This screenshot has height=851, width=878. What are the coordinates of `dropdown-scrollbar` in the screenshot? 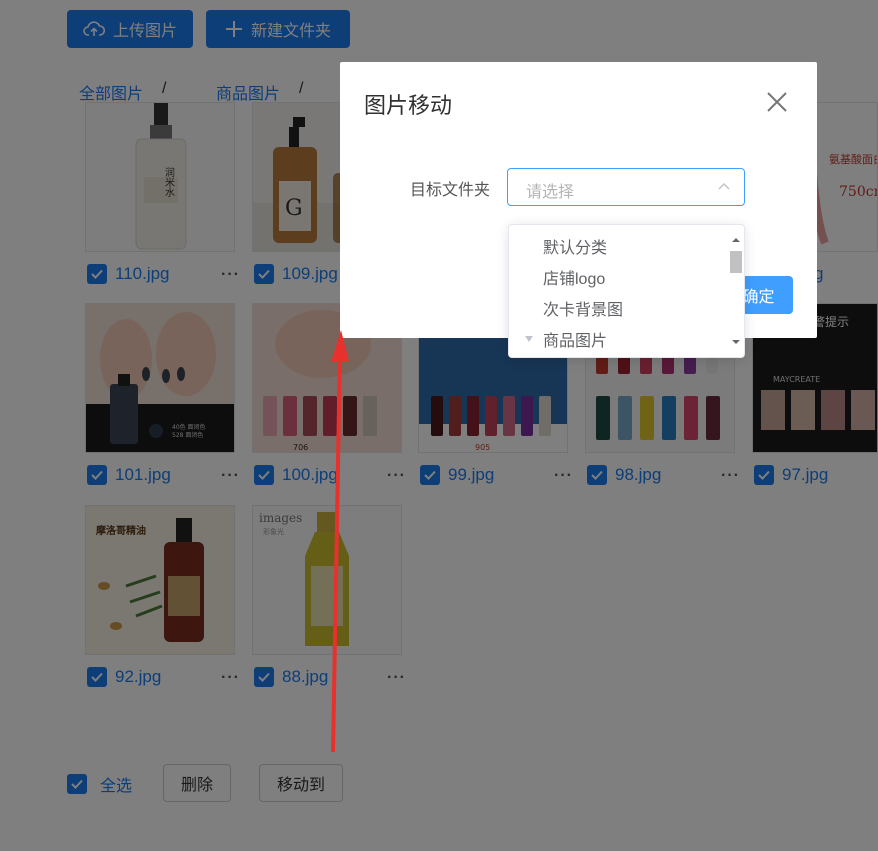 It's located at (735, 291).